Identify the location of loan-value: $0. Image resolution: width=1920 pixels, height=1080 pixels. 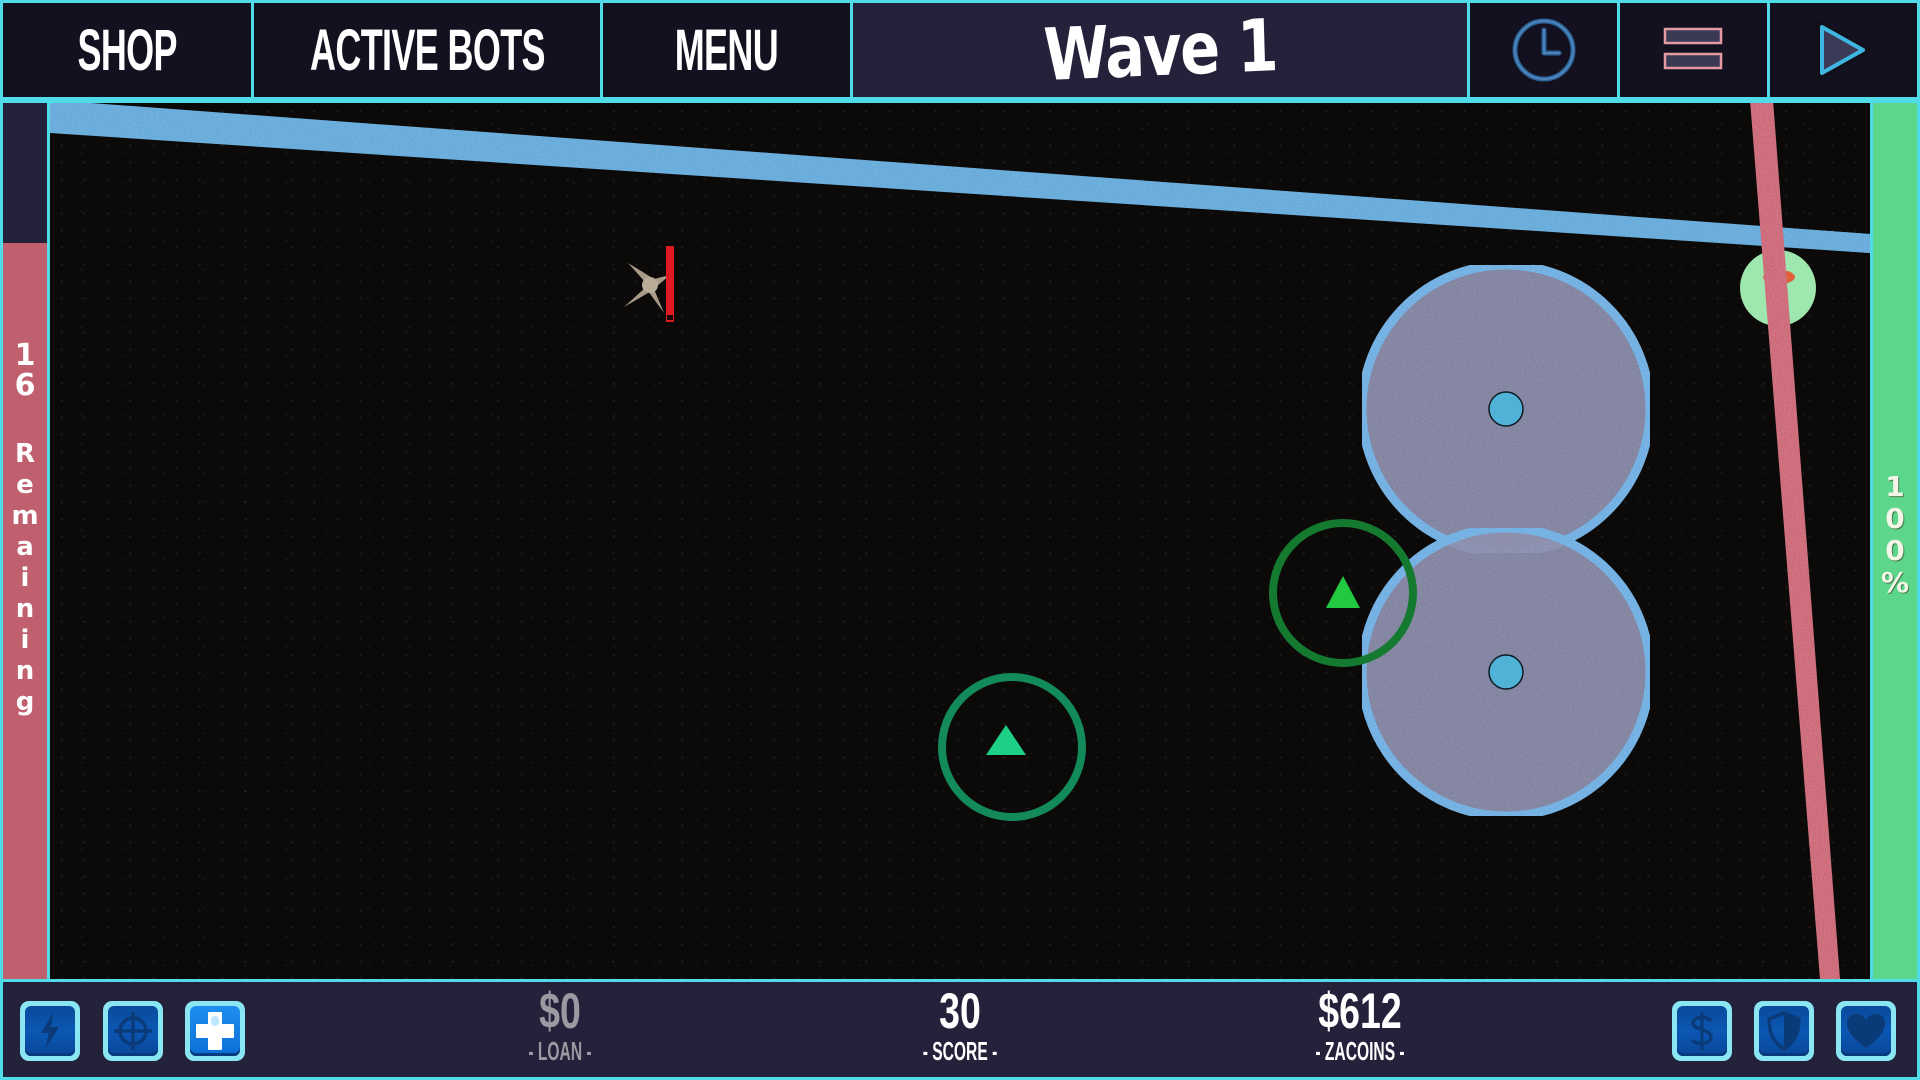
(560, 1011).